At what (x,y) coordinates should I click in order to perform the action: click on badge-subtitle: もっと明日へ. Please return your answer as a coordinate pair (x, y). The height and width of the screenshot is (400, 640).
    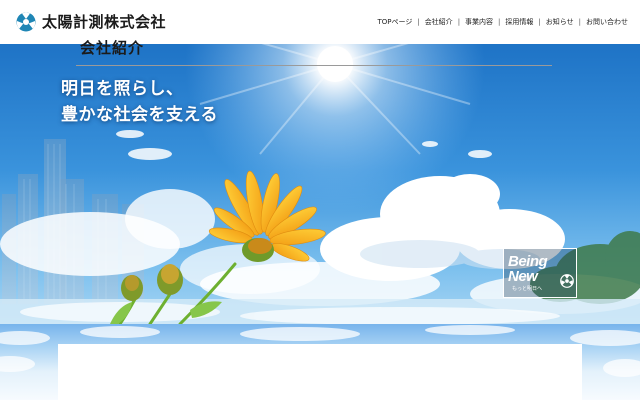
    Looking at the image, I should click on (527, 289).